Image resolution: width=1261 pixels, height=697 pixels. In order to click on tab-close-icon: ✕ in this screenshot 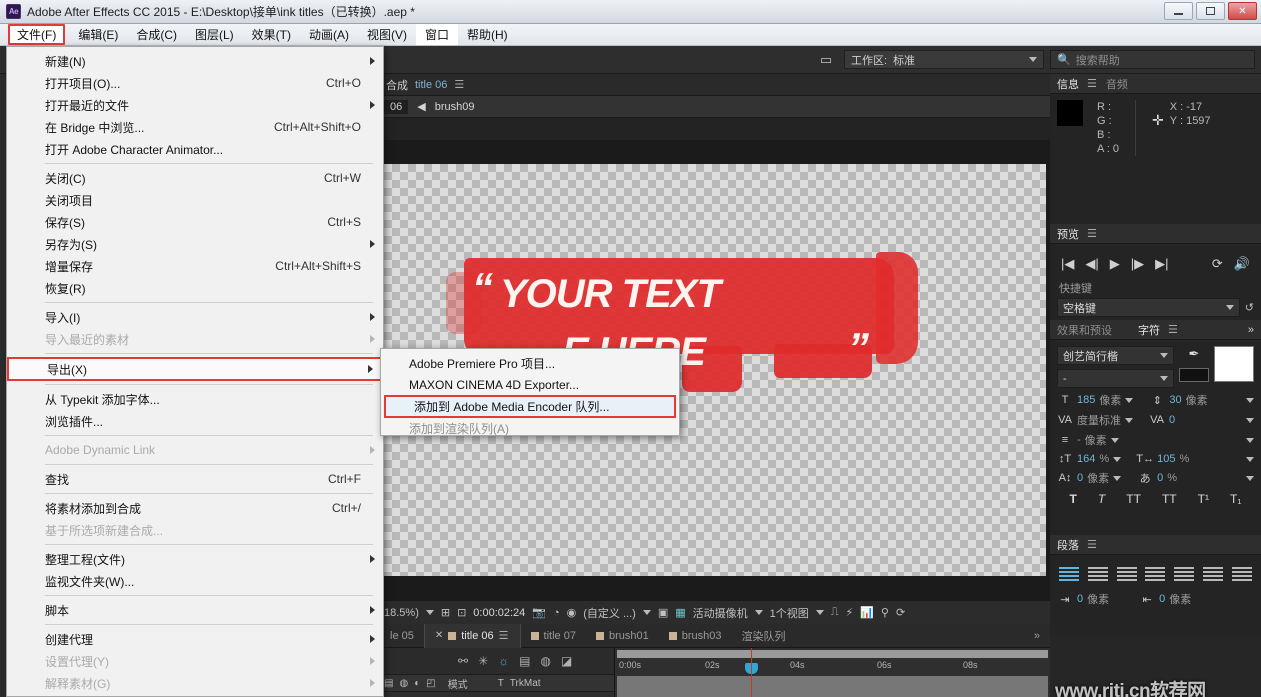, I will do `click(439, 635)`.